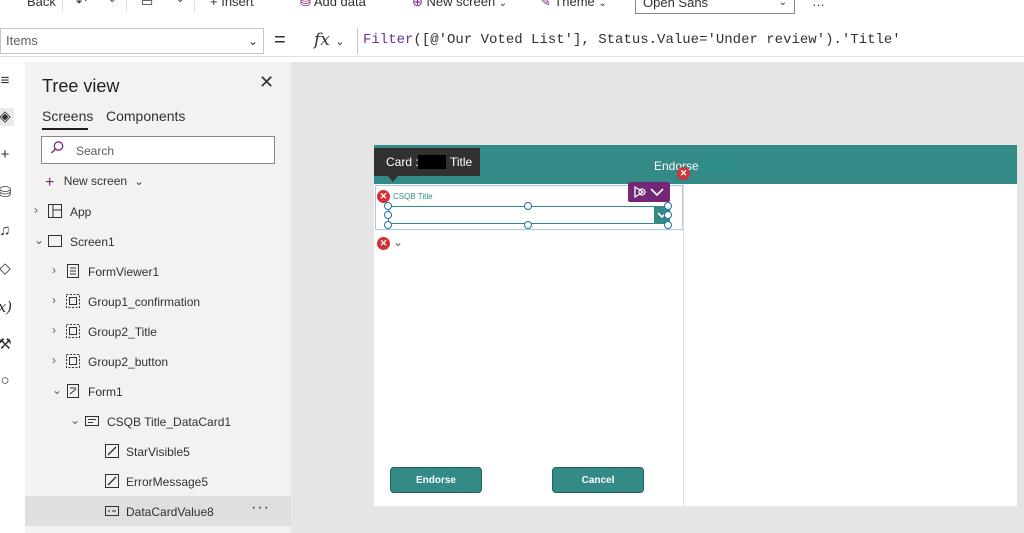  I want to click on font-select-value: Open Sans, so click(676, 5).